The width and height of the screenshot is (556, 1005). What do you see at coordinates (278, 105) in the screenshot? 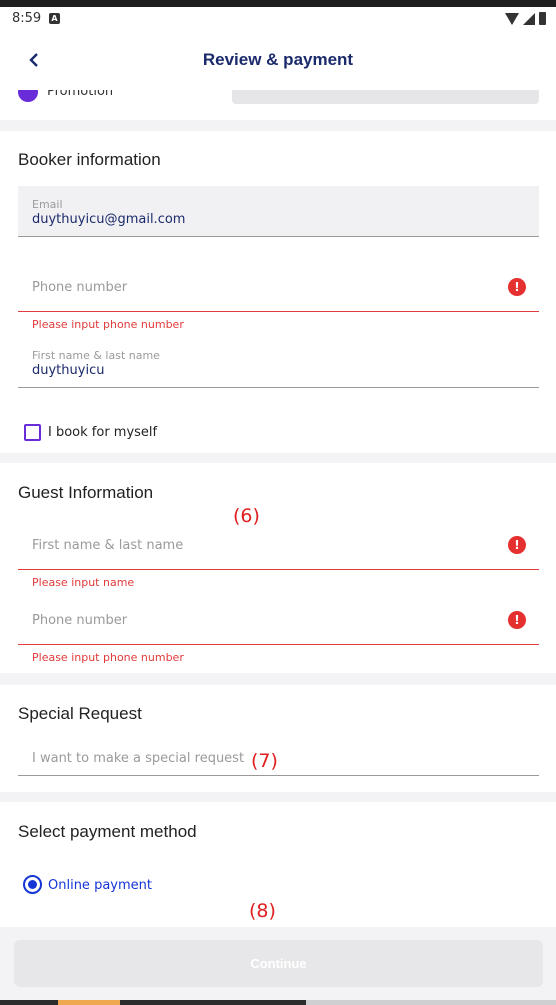
I see `promotion-row: Promotion Select voucher or input code` at bounding box center [278, 105].